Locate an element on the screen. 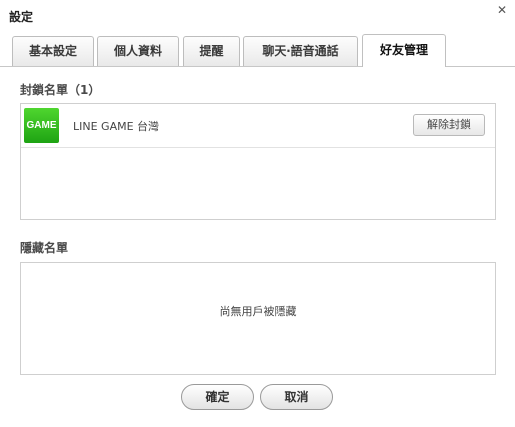 This screenshot has height=427, width=515. tab-profile: 個人資料 is located at coordinates (138, 51).